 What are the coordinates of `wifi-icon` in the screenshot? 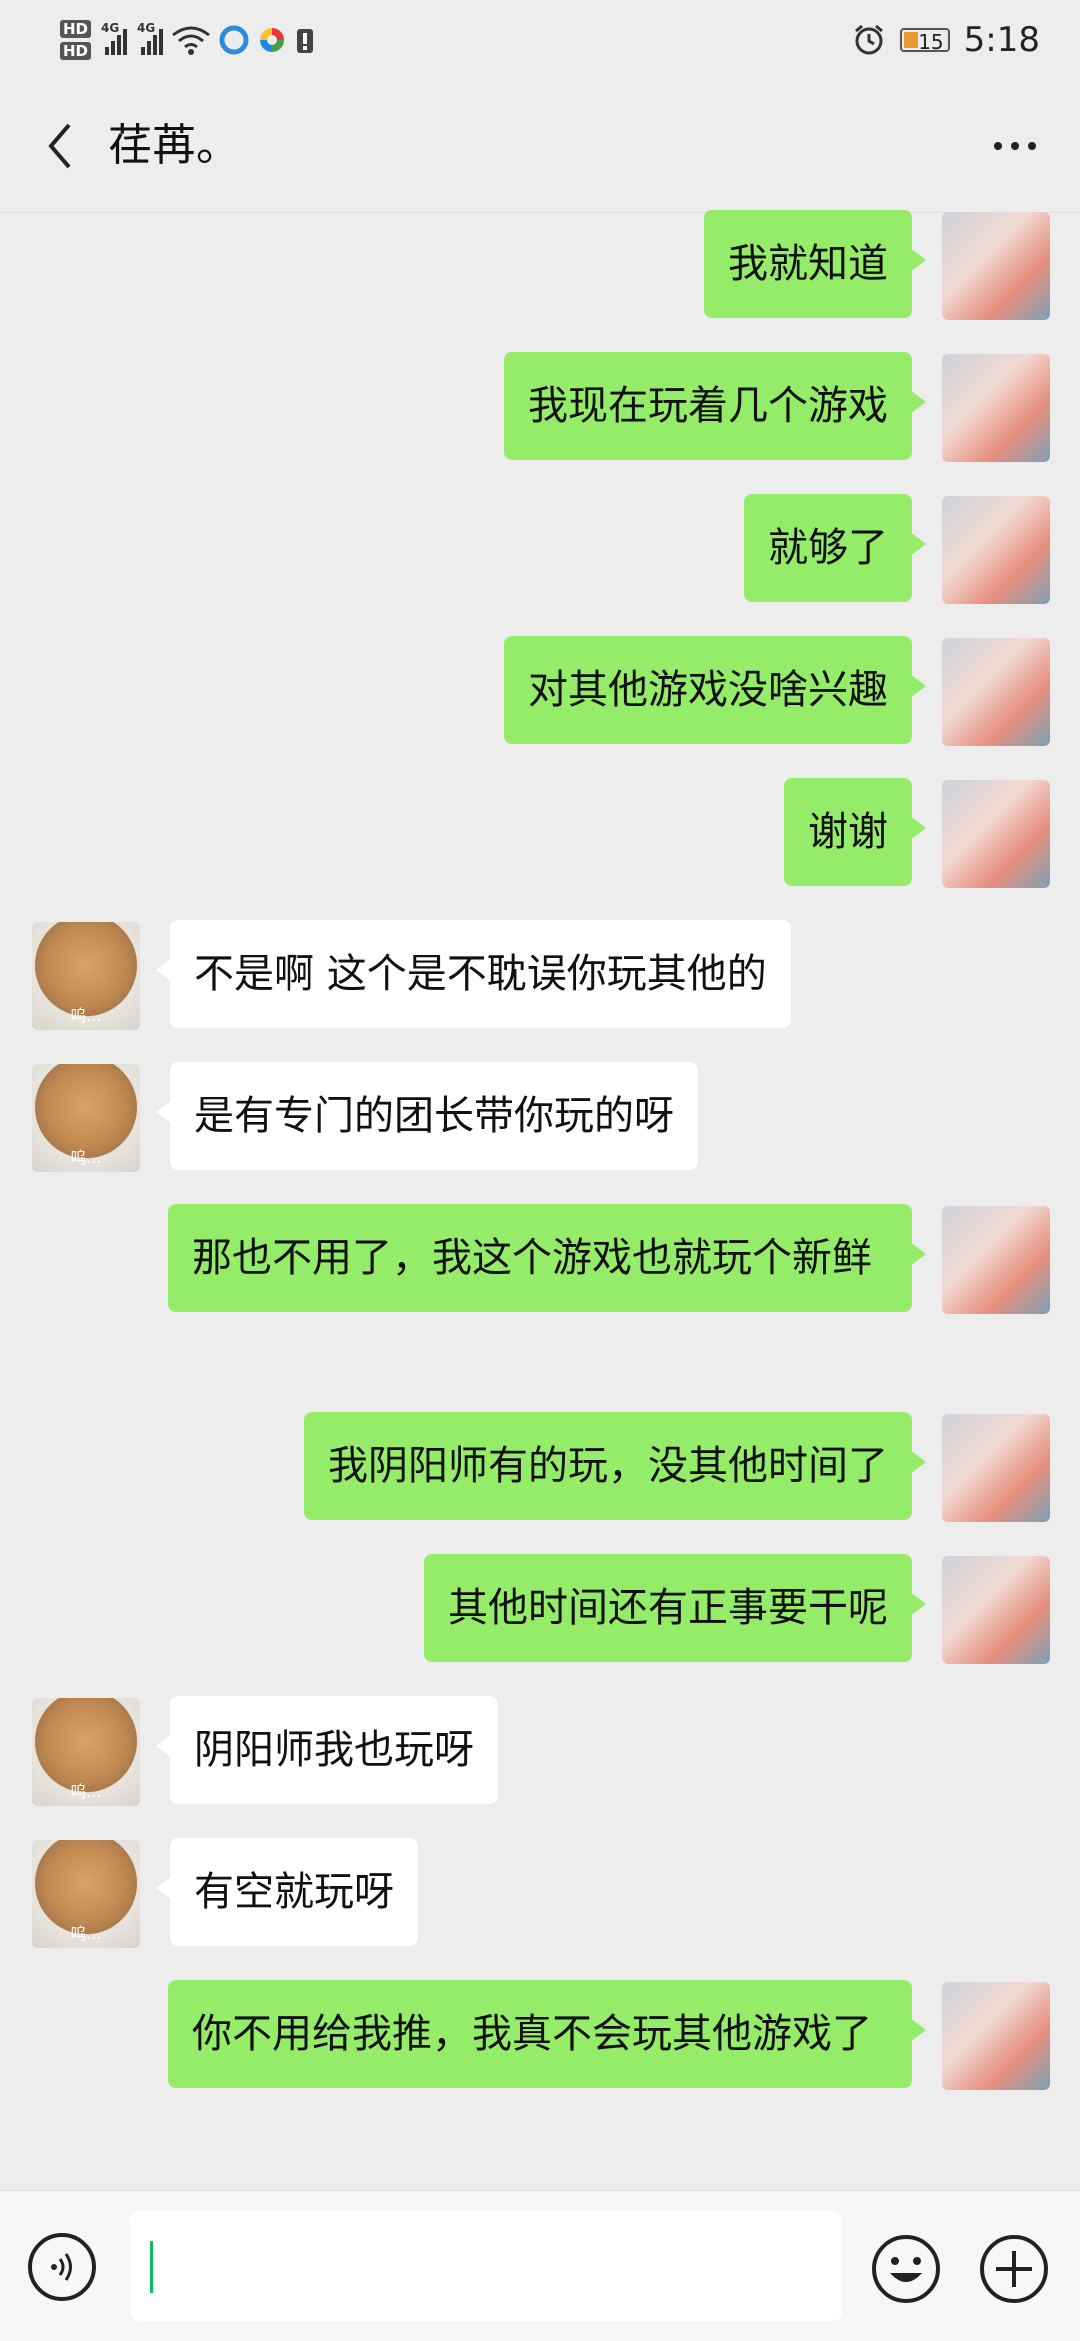 It's located at (191, 40).